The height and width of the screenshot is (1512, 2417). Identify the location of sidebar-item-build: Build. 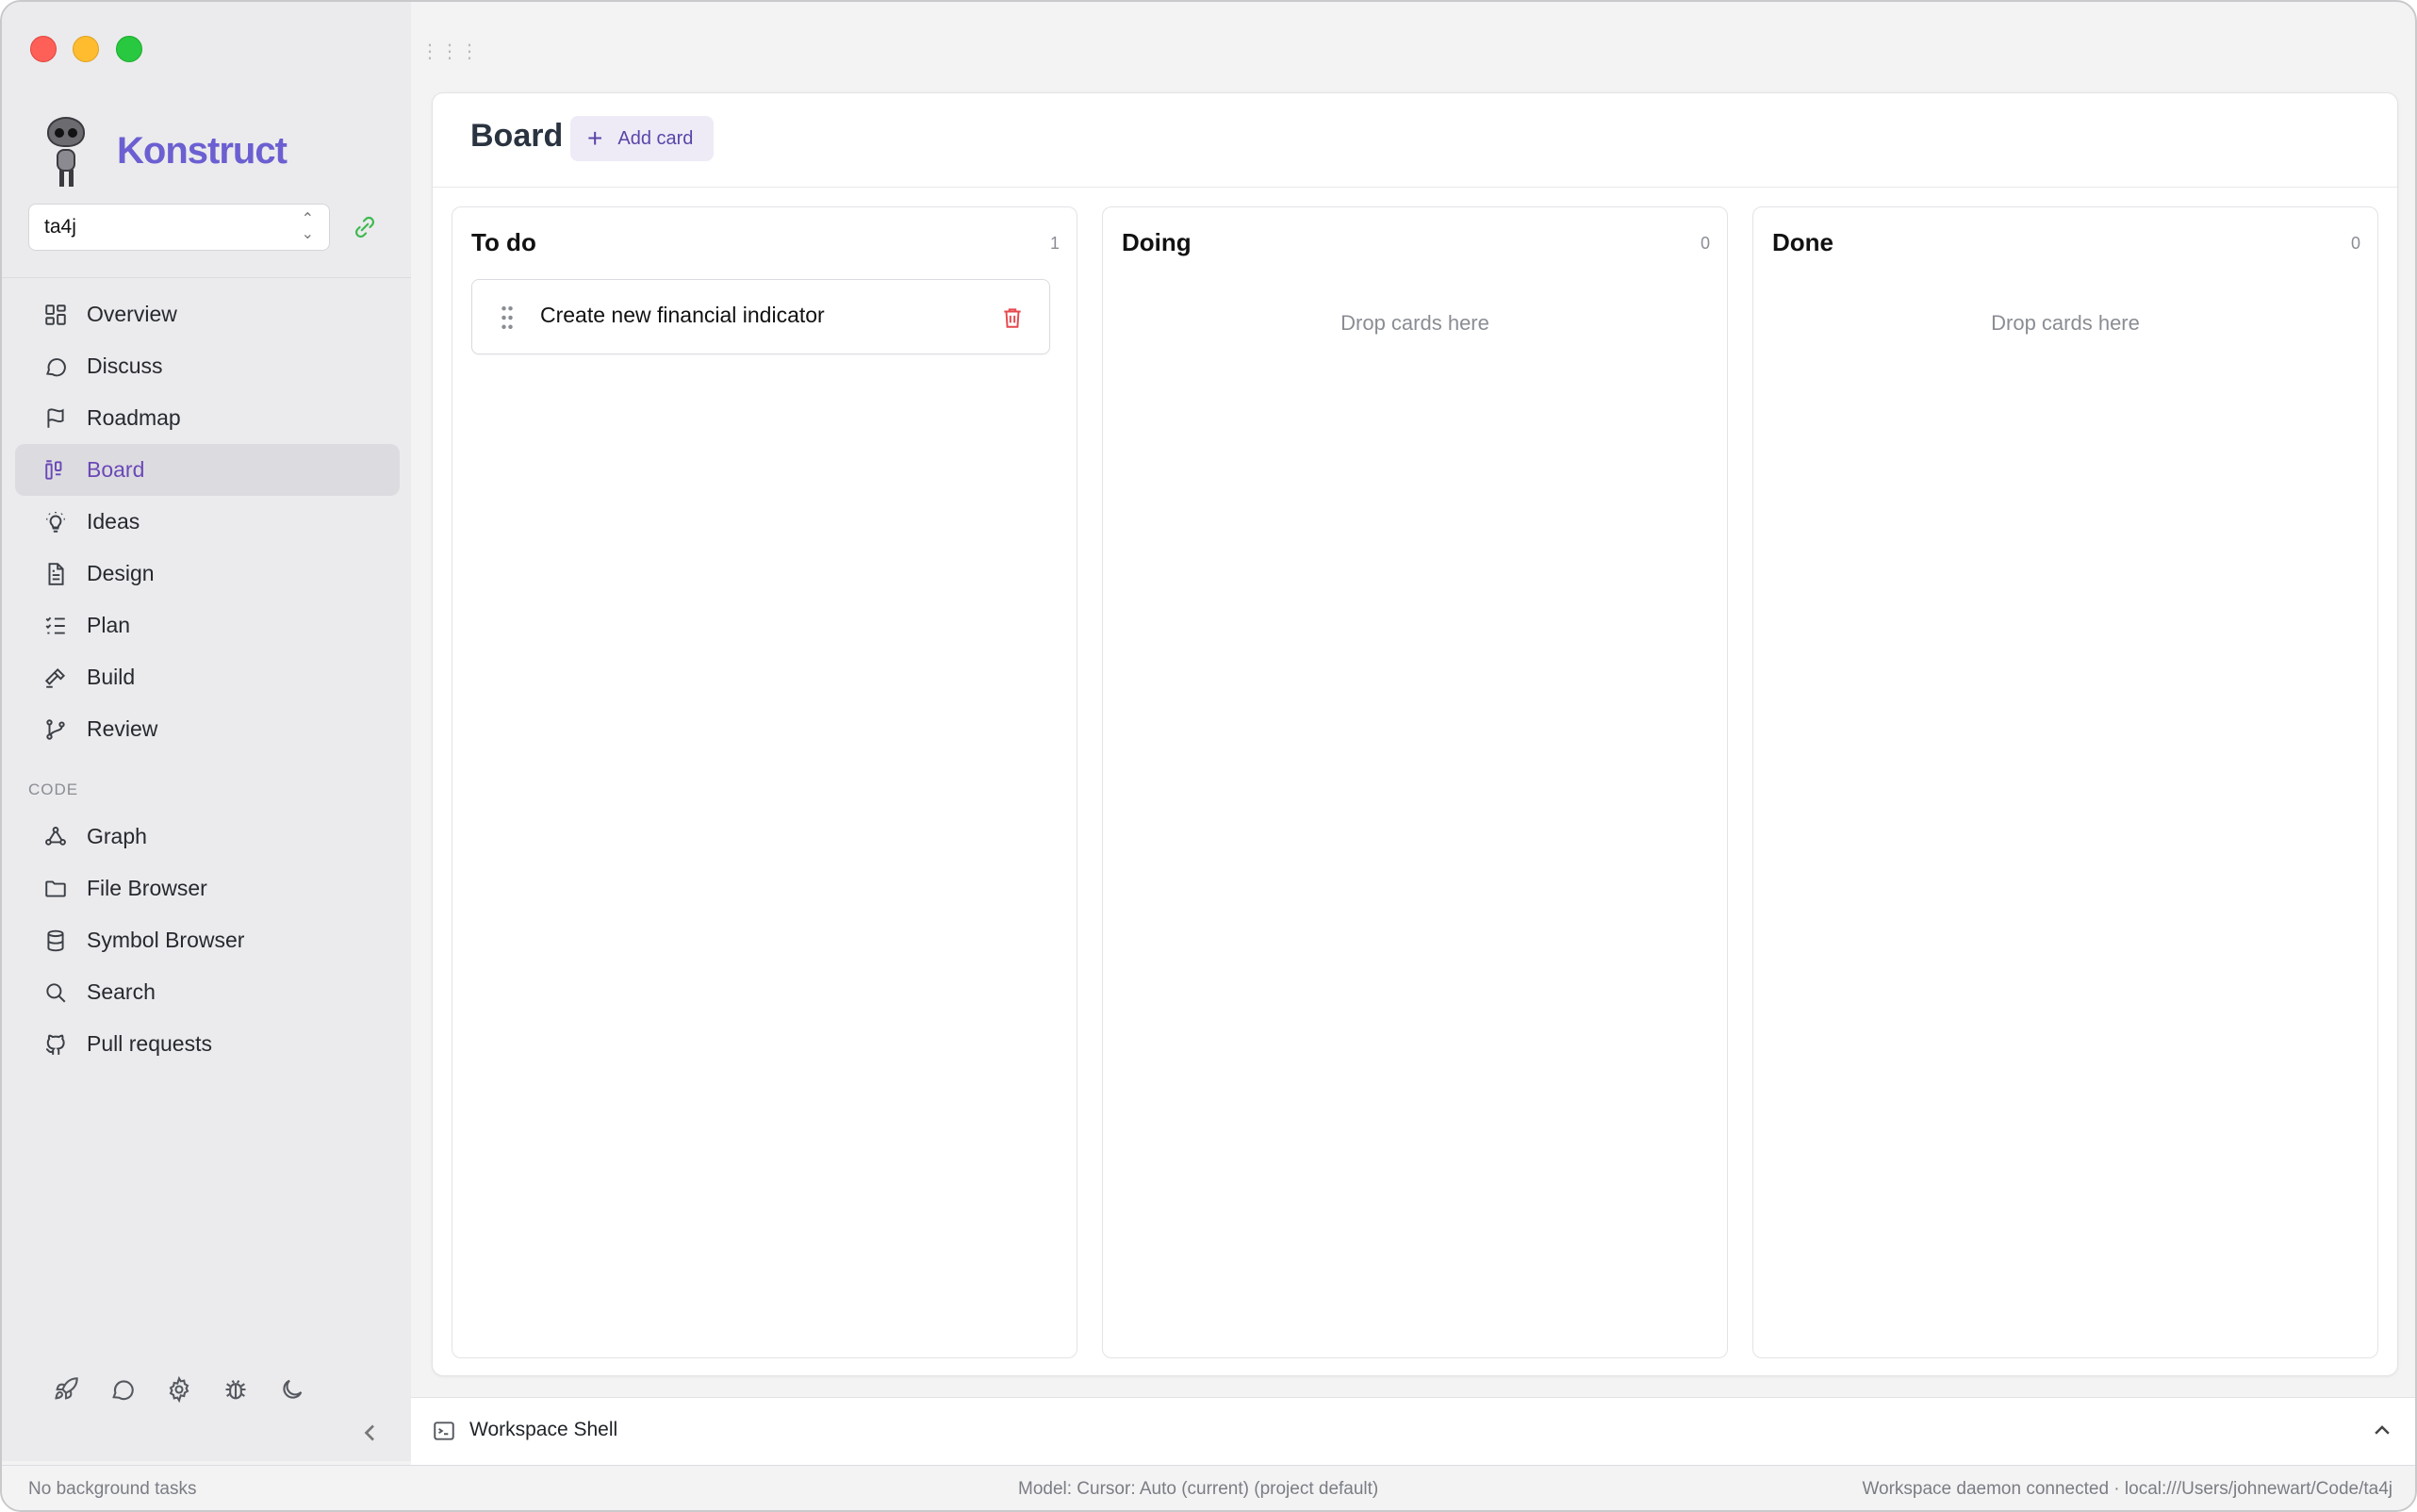
(207, 677).